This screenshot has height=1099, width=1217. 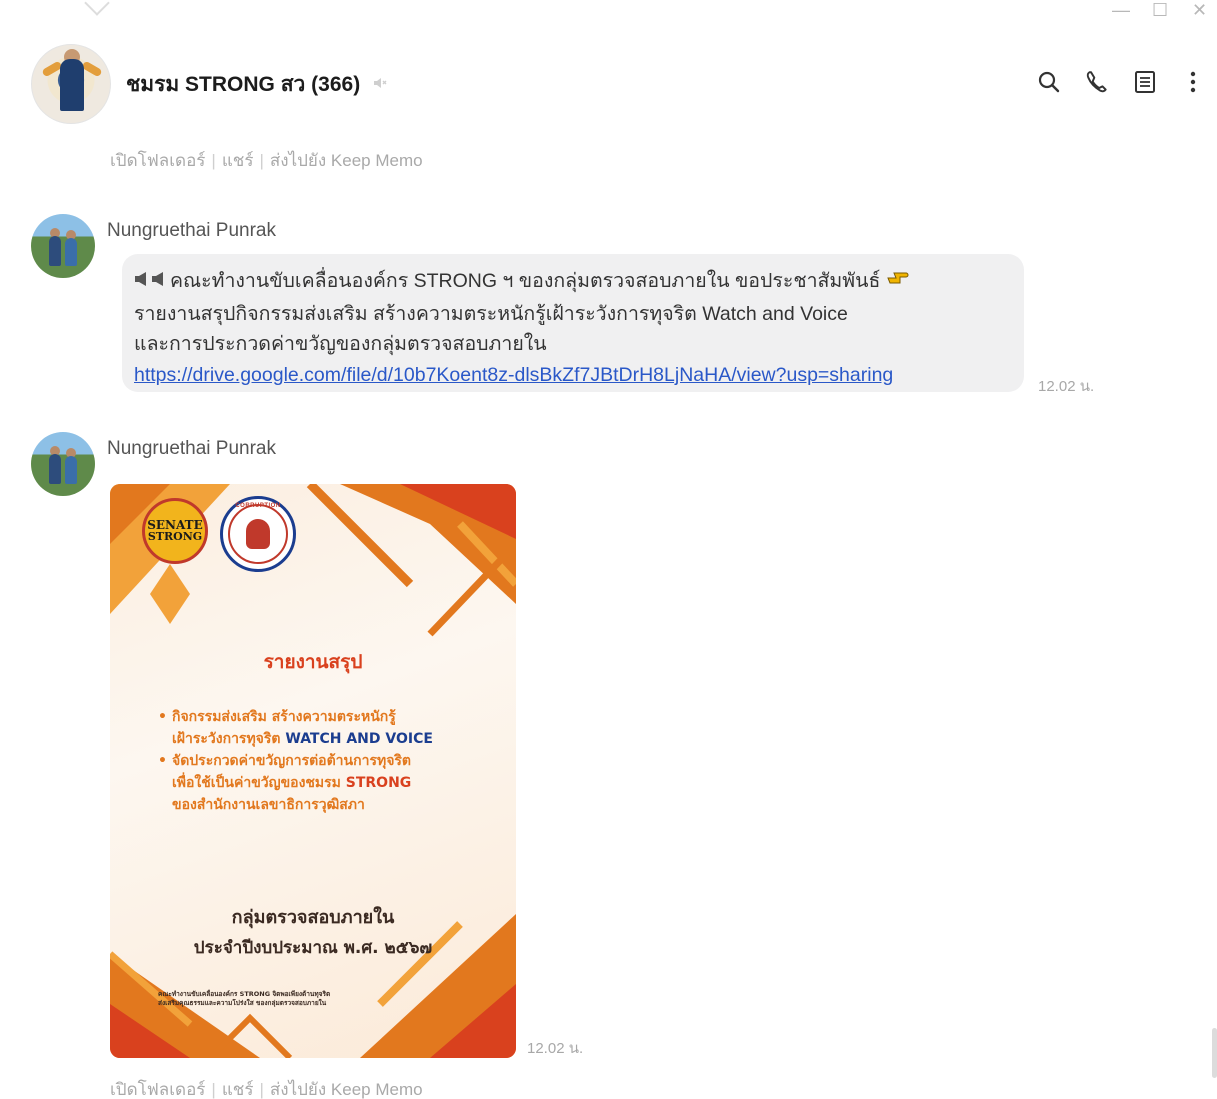 What do you see at coordinates (226, 739) in the screenshot?
I see `bullet-text: เฝ้าระวังการทุจริต` at bounding box center [226, 739].